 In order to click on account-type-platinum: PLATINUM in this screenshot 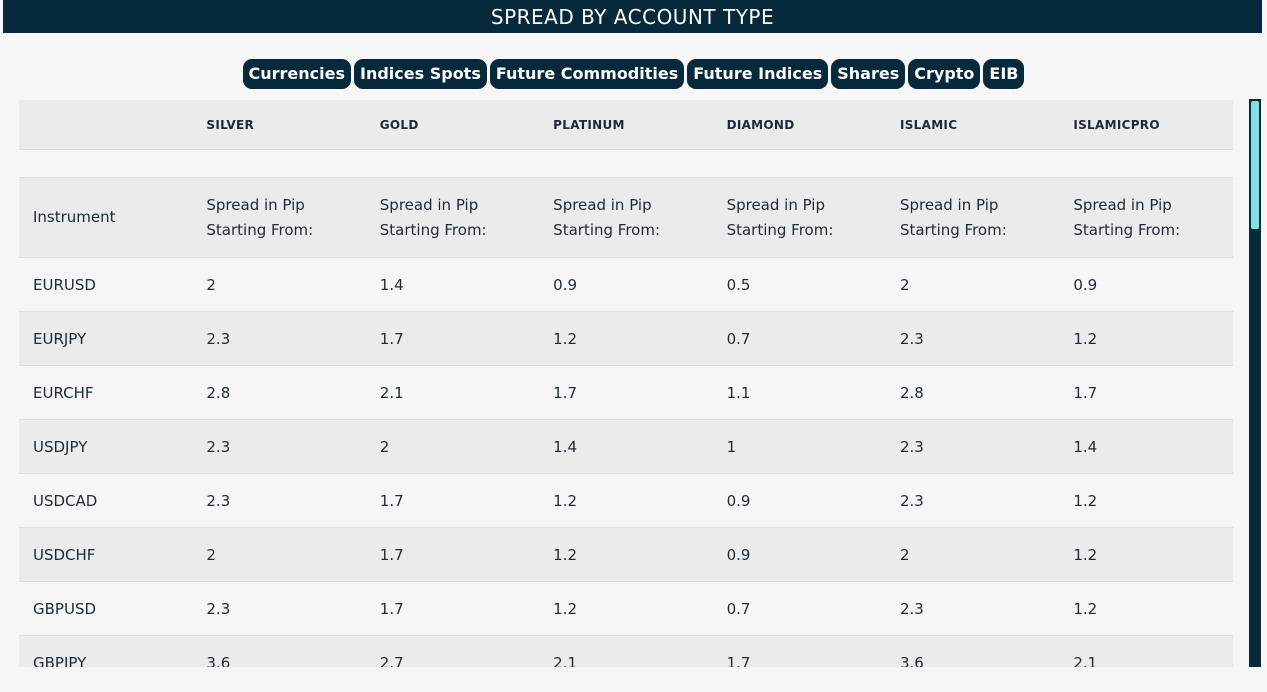, I will do `click(589, 124)`.